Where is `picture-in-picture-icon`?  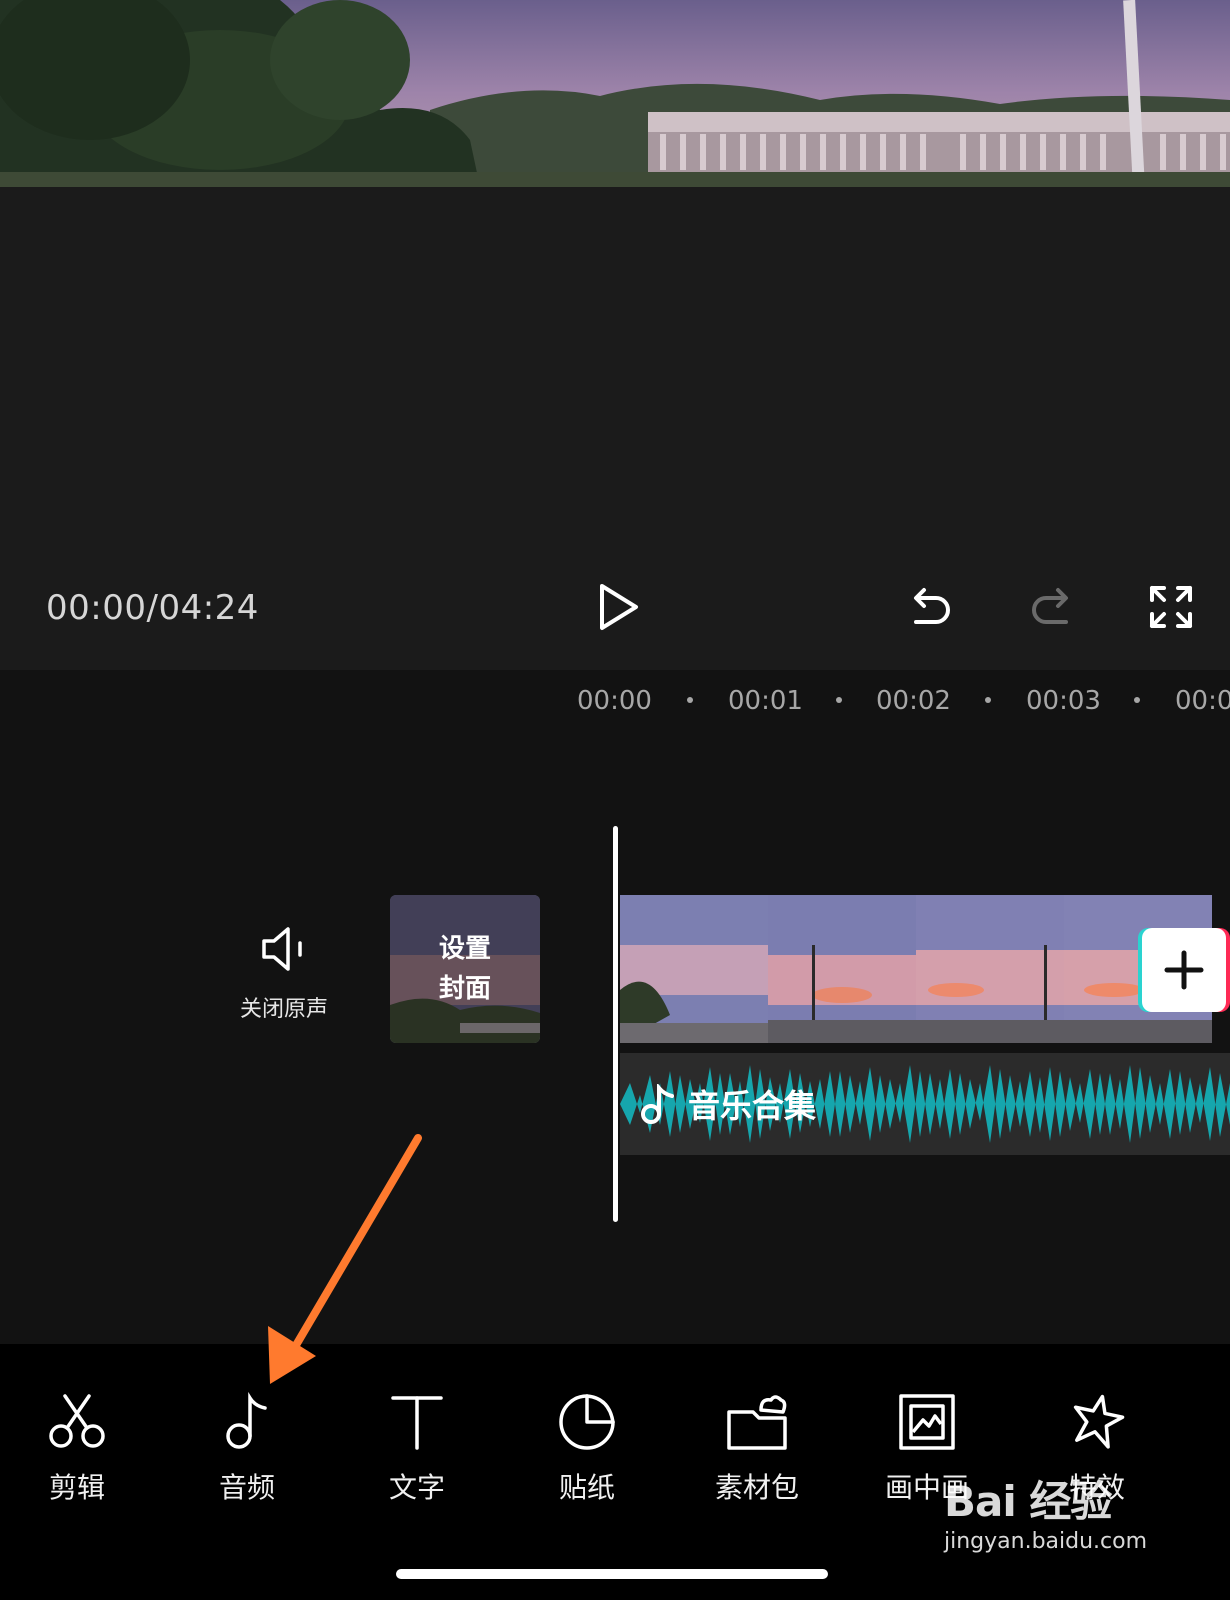
picture-in-picture-icon is located at coordinates (927, 1422).